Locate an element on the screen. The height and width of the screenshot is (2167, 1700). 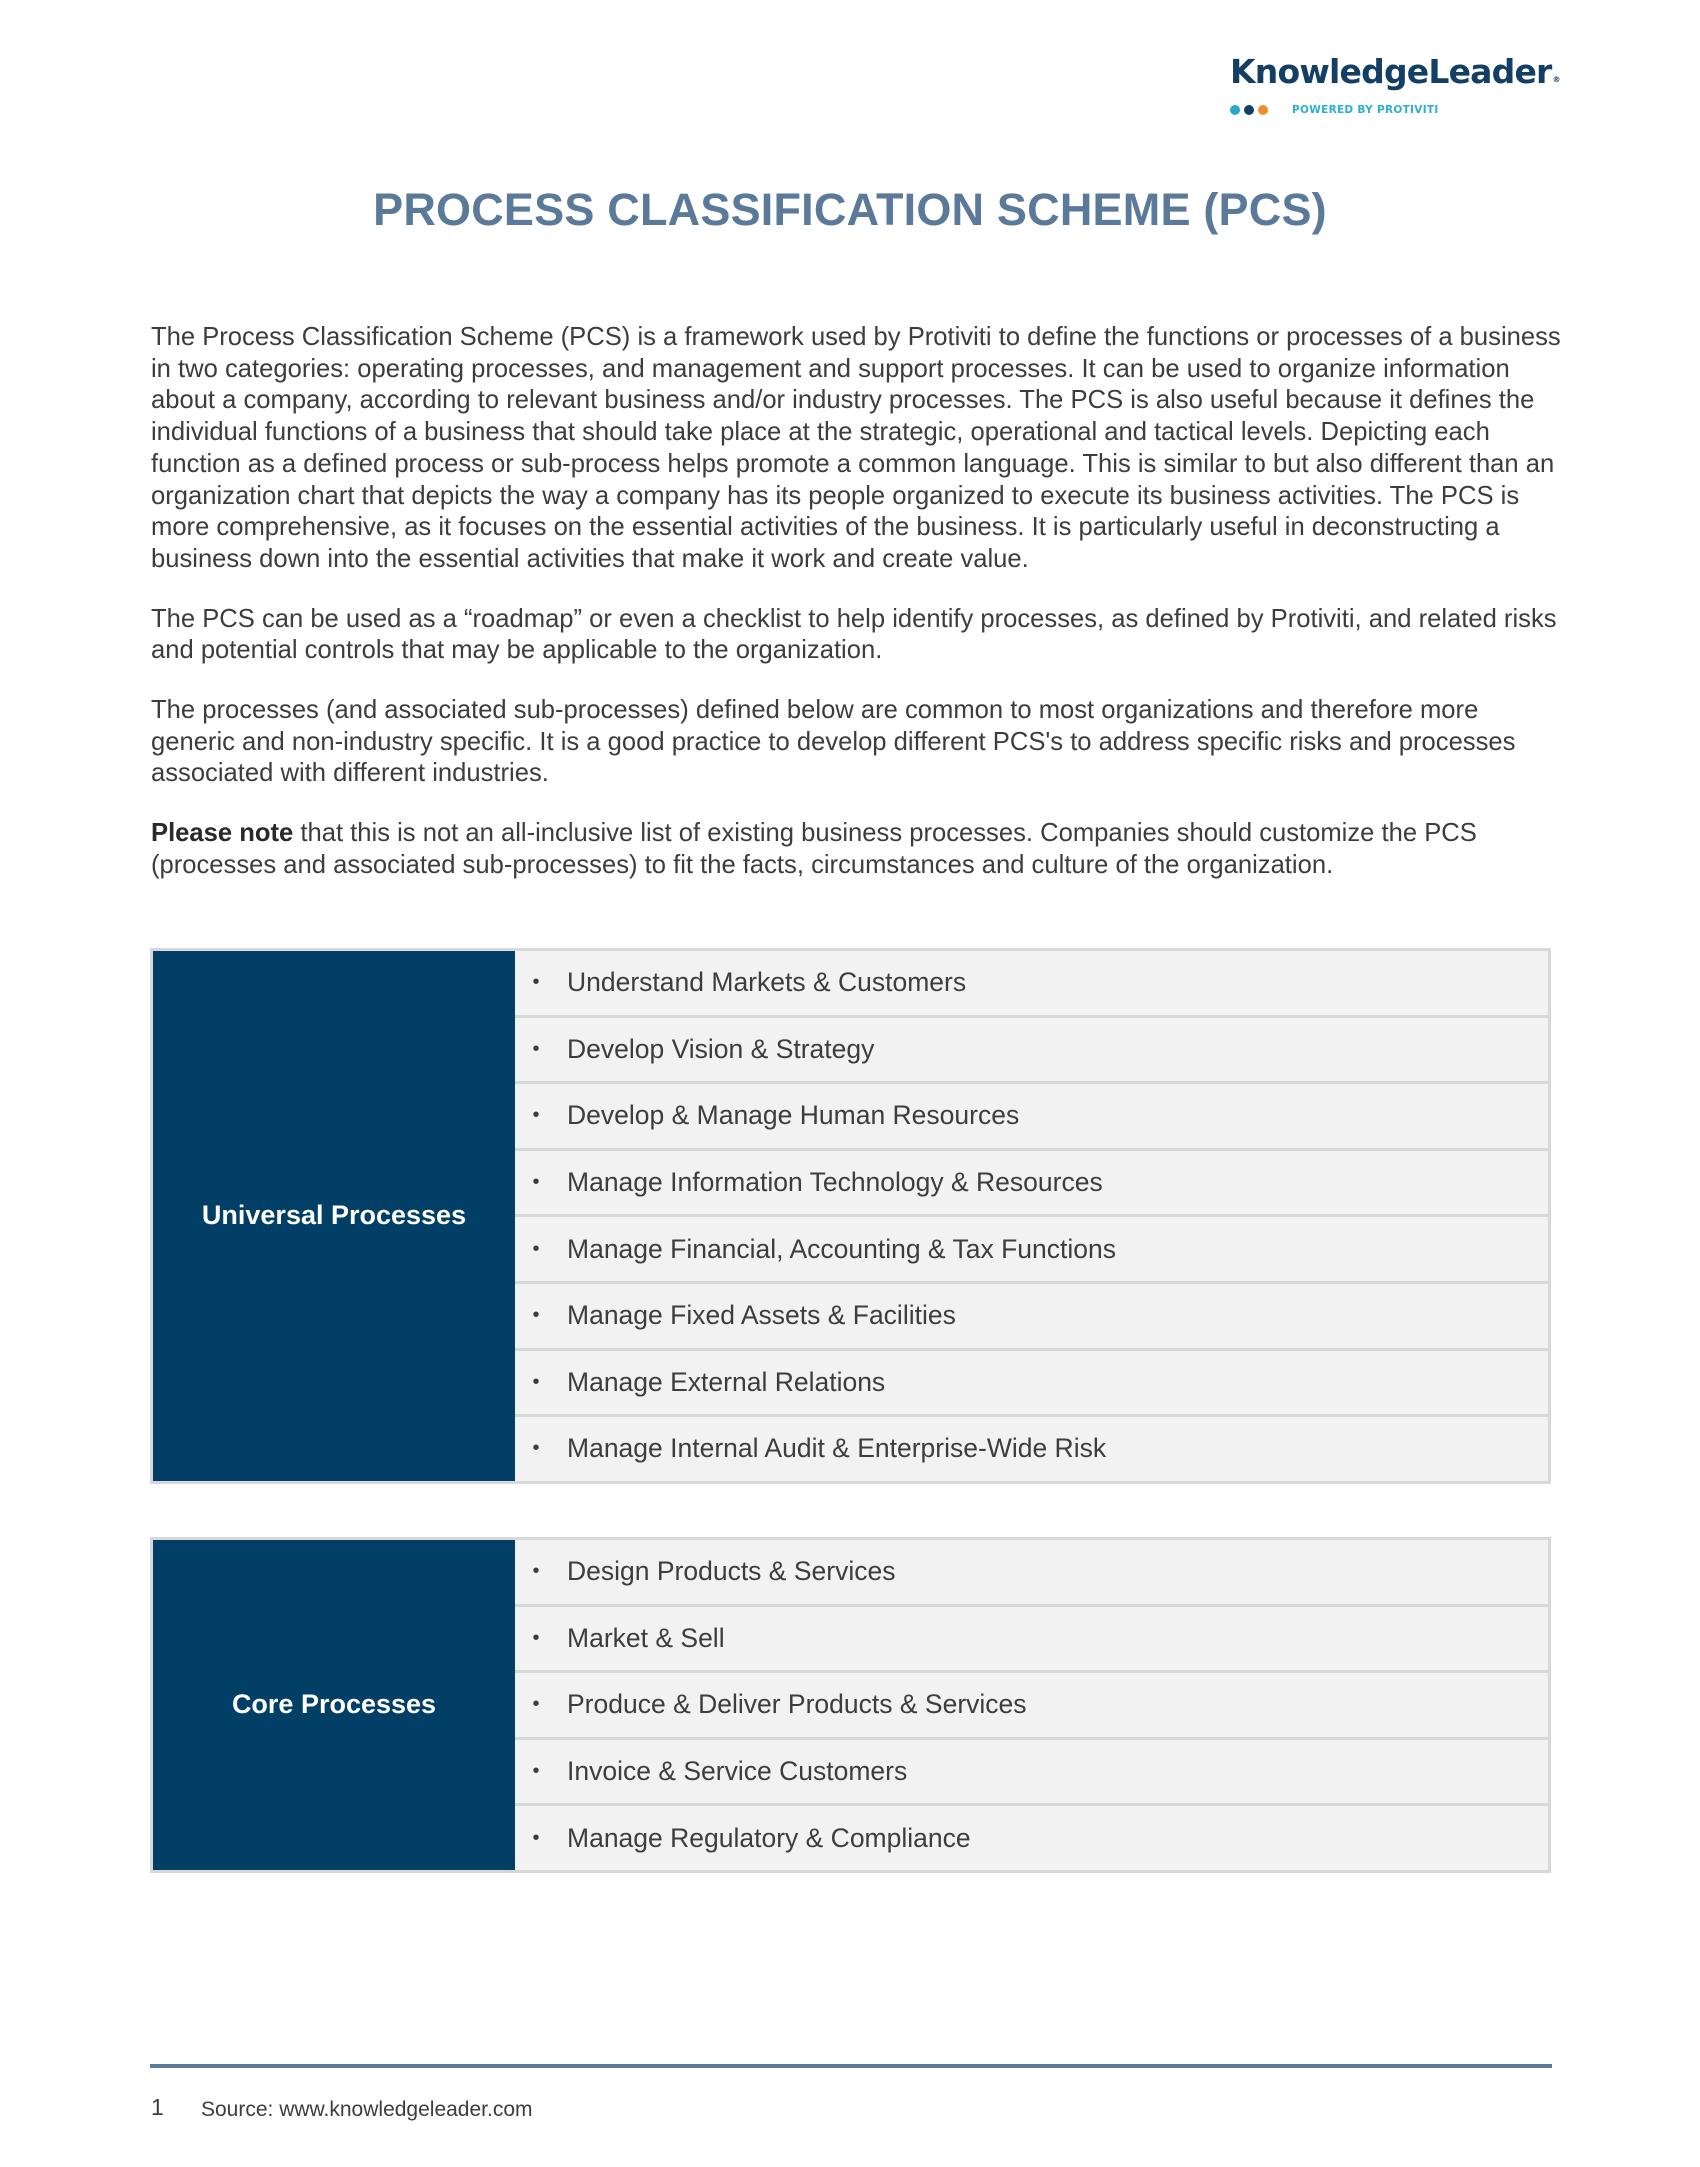
table-row: • Produce & Deliver Products & Services is located at coordinates (1031, 1706).